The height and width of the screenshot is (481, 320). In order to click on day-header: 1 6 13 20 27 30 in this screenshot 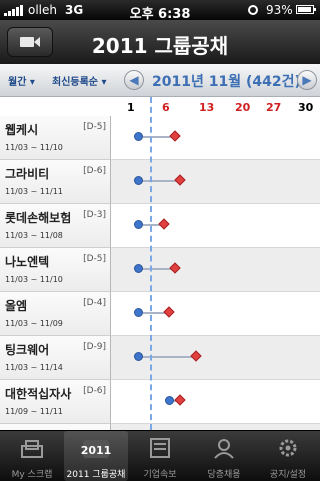, I will do `click(160, 106)`.